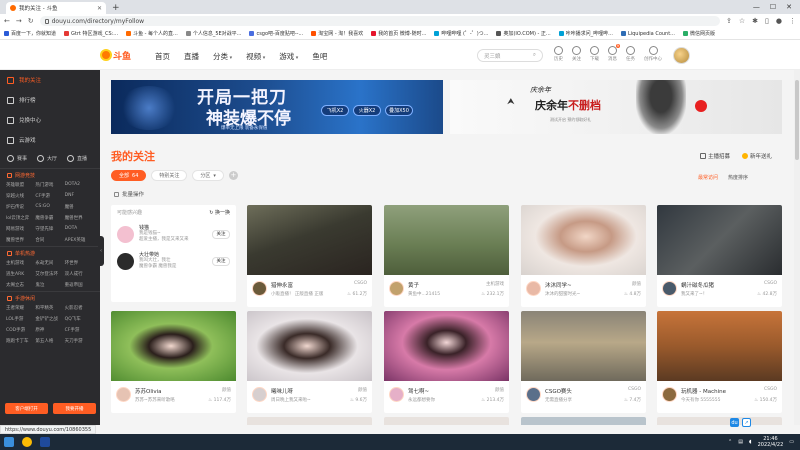  Describe the element at coordinates (7, 21) in the screenshot. I see `back-icon: ←` at that location.